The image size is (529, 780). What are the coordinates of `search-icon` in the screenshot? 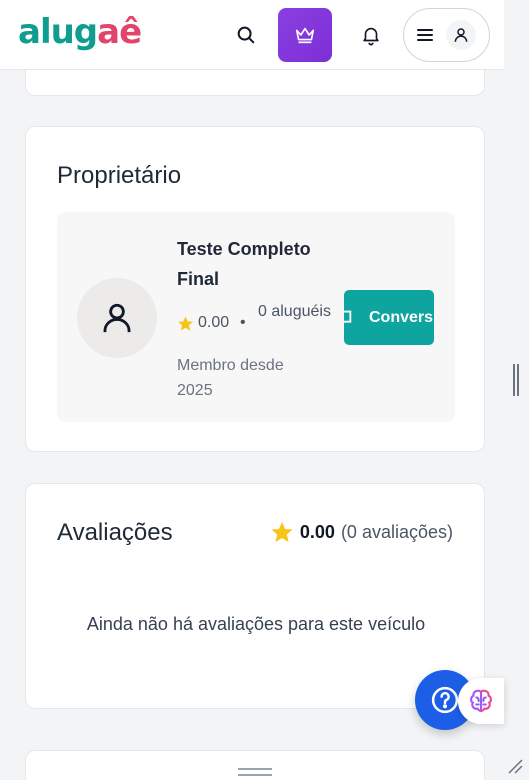 It's located at (246, 35).